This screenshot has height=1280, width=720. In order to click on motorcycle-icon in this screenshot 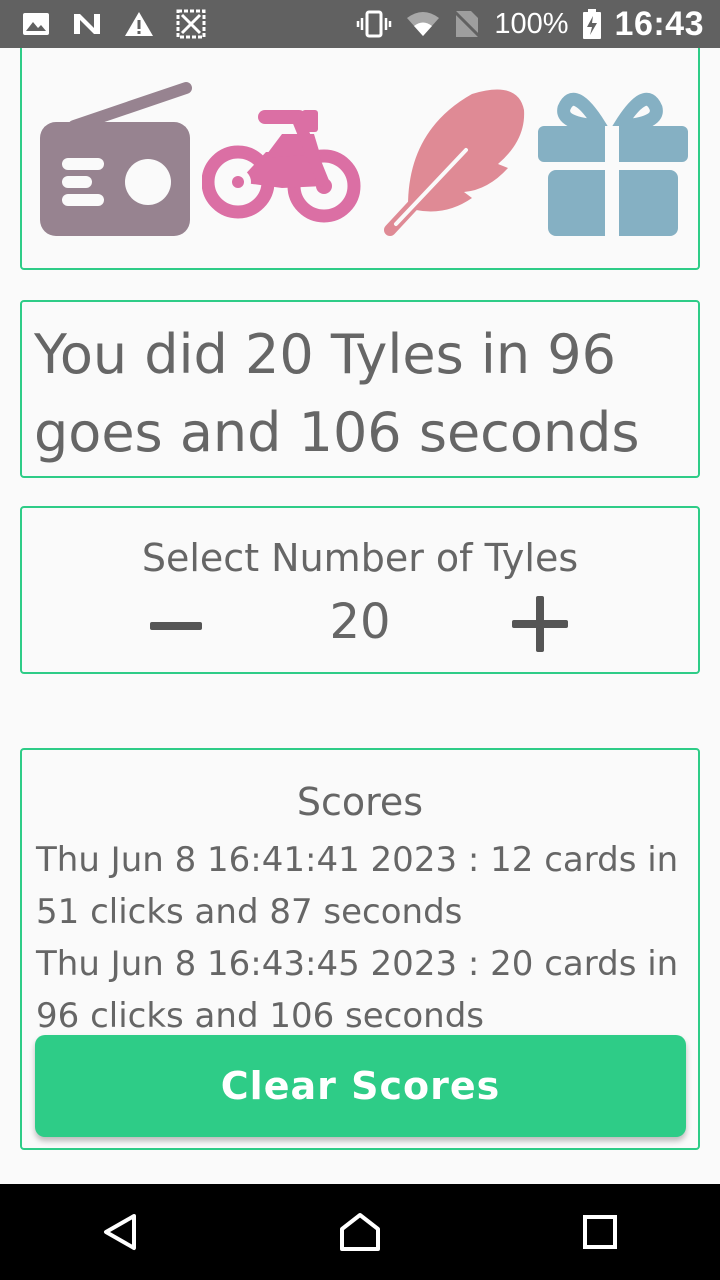, I will do `click(281, 166)`.